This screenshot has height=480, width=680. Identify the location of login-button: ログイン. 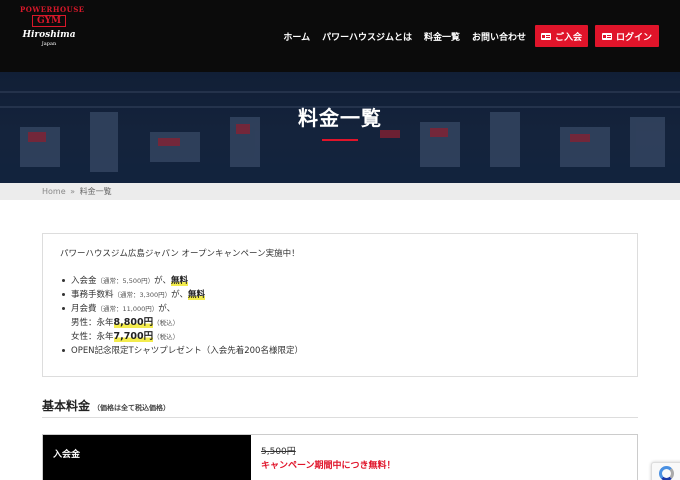
(627, 36).